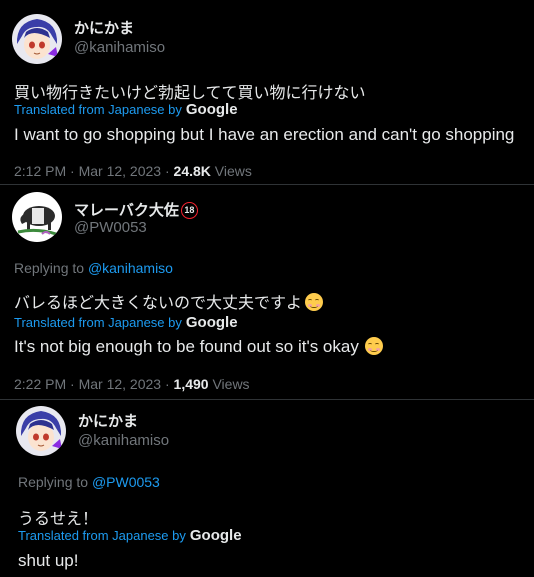 The height and width of the screenshot is (577, 534). I want to click on replying-to: Replying to @PW0053, so click(89, 482).